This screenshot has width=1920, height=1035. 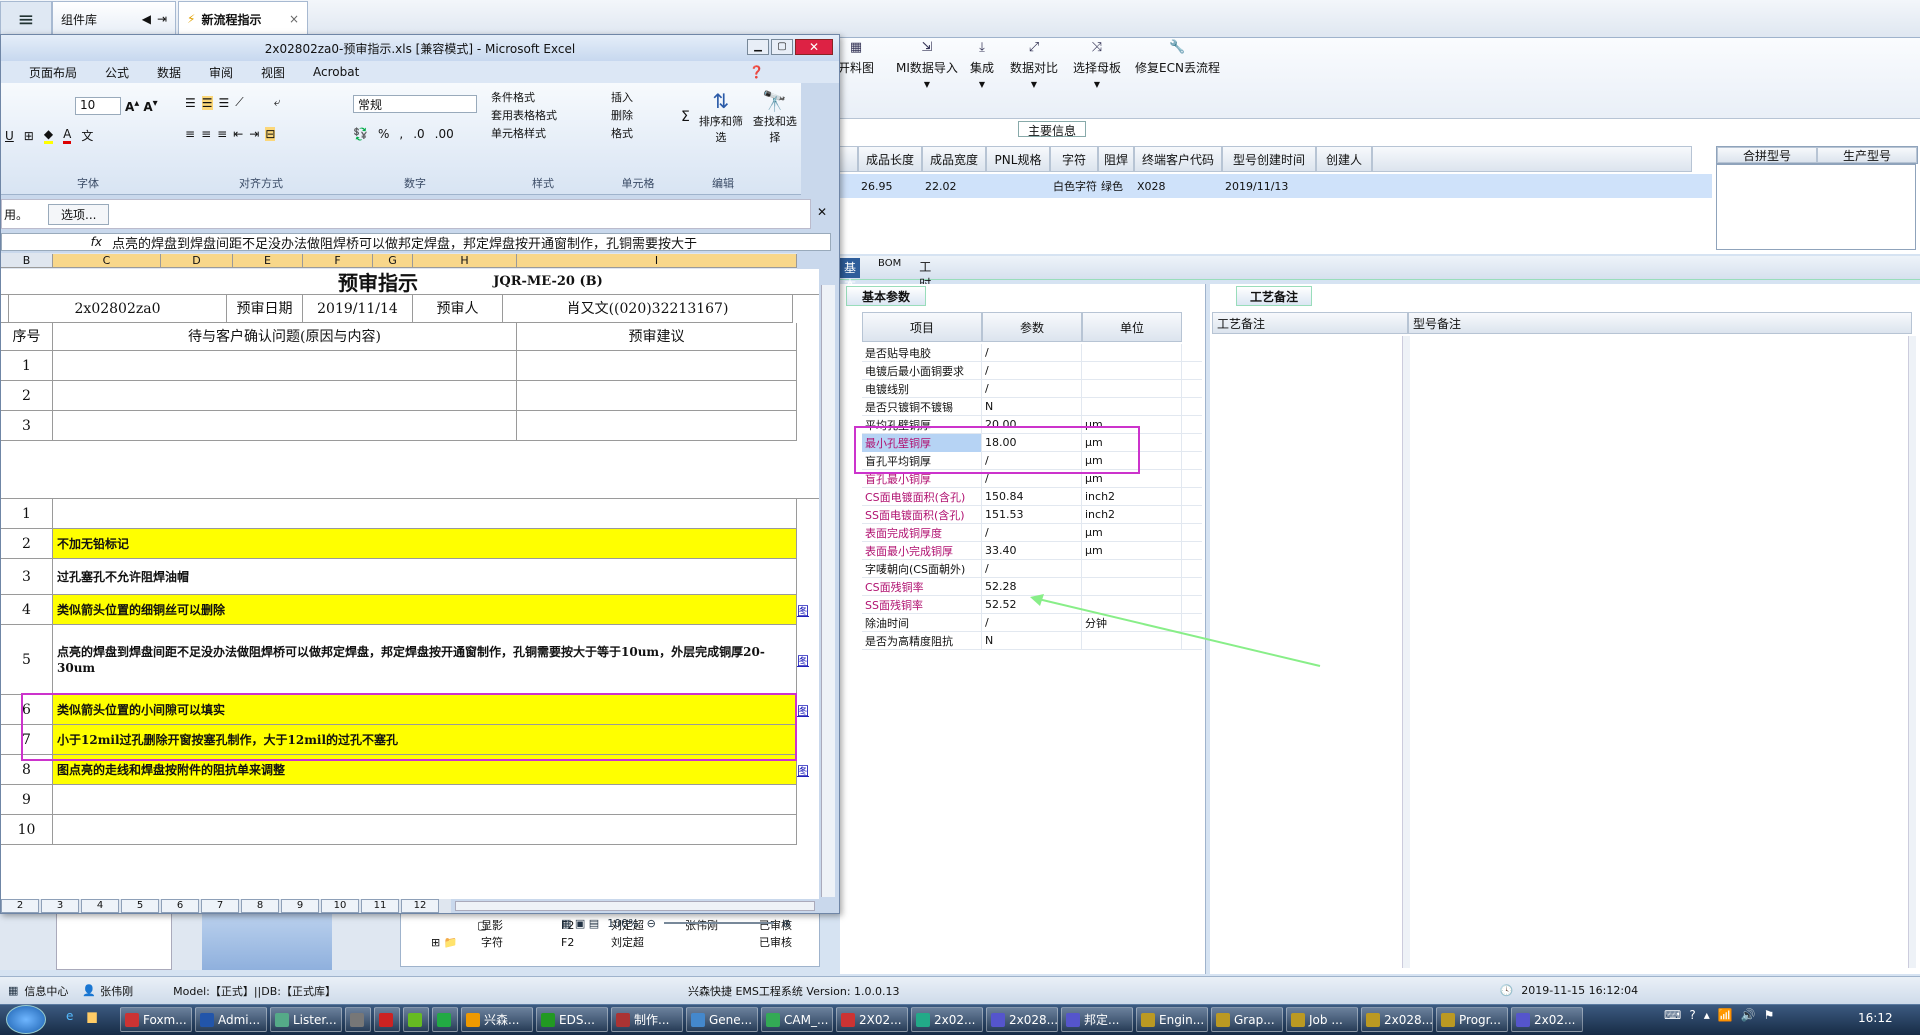 I want to click on sheet-tab: 9, so click(x=300, y=906).